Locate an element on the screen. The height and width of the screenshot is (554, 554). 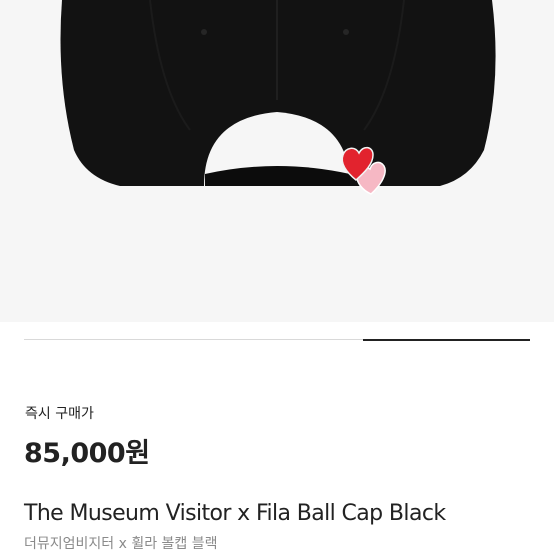
image-slider-progress-fill is located at coordinates (446, 339).